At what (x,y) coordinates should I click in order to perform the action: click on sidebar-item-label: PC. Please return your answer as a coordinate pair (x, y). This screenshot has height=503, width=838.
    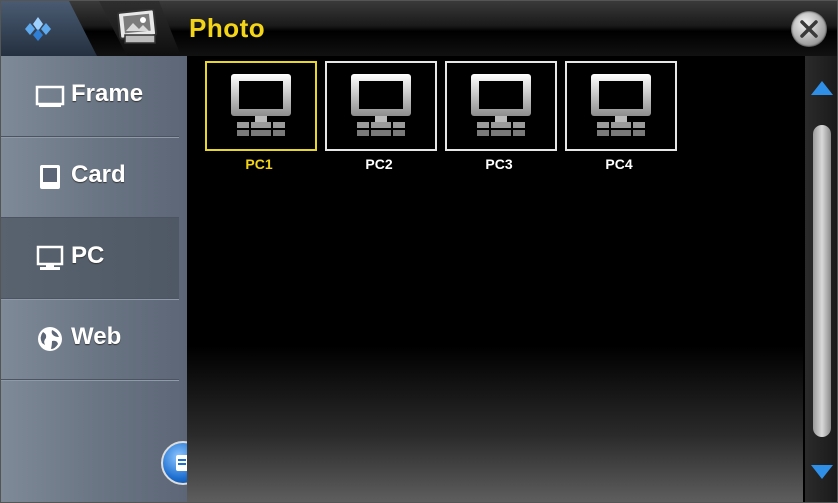
    Looking at the image, I should click on (88, 255).